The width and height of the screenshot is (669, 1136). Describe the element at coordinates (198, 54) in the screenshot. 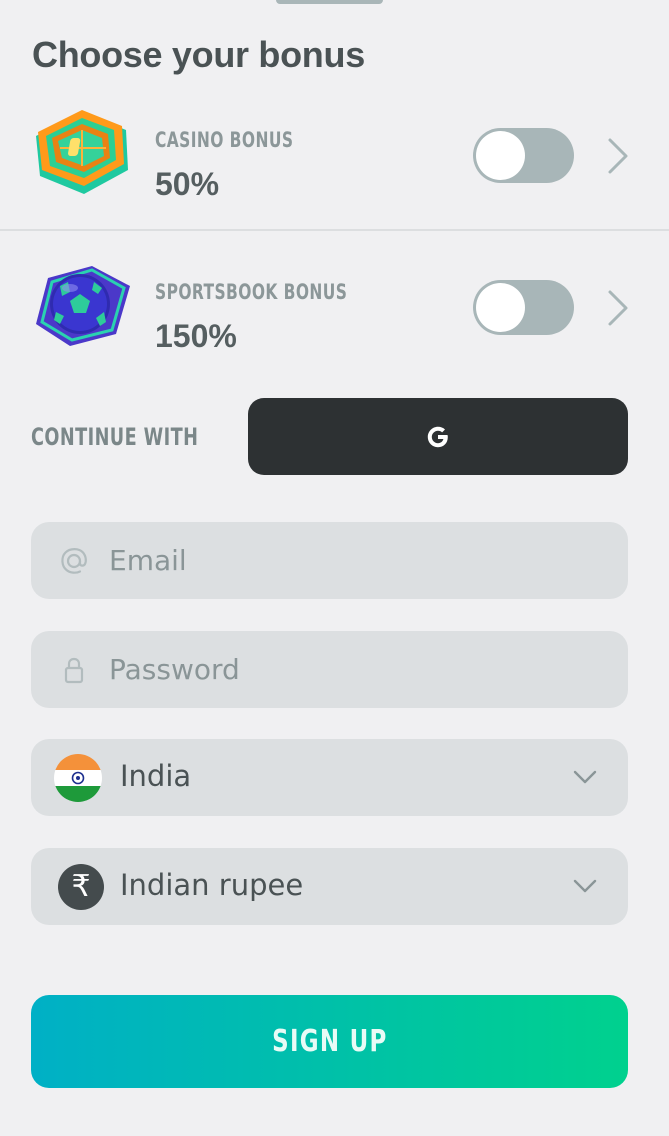

I see `page-title: Choose your bonus` at that location.